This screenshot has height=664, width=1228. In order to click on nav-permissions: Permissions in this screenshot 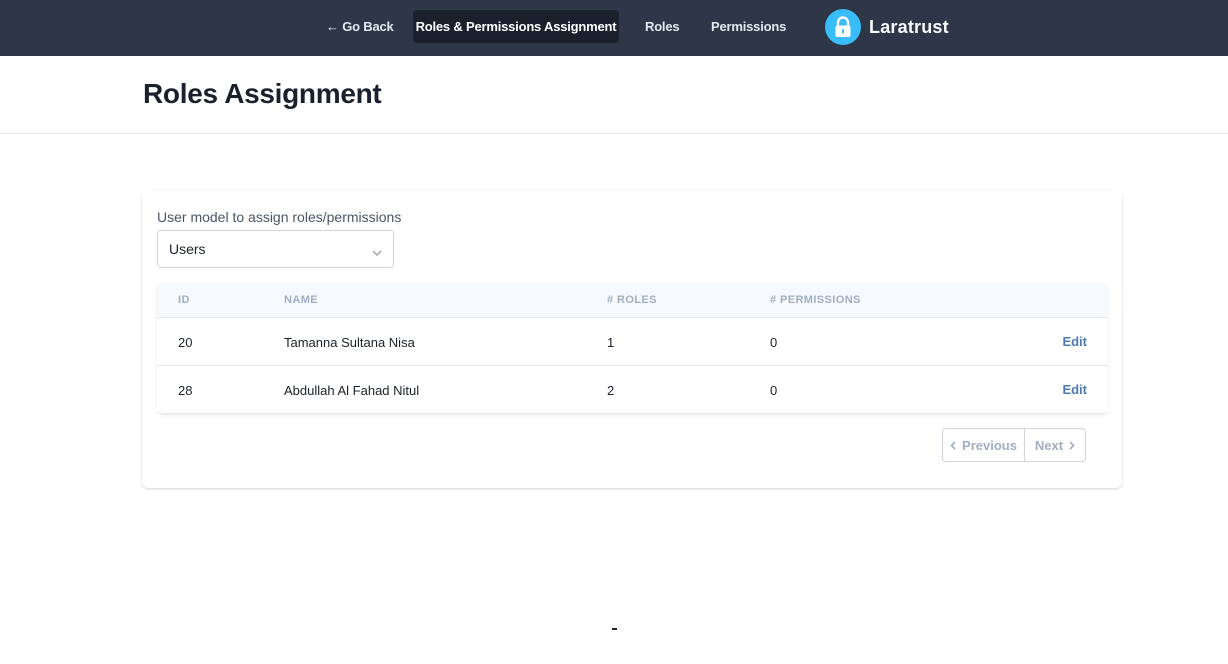, I will do `click(748, 26)`.